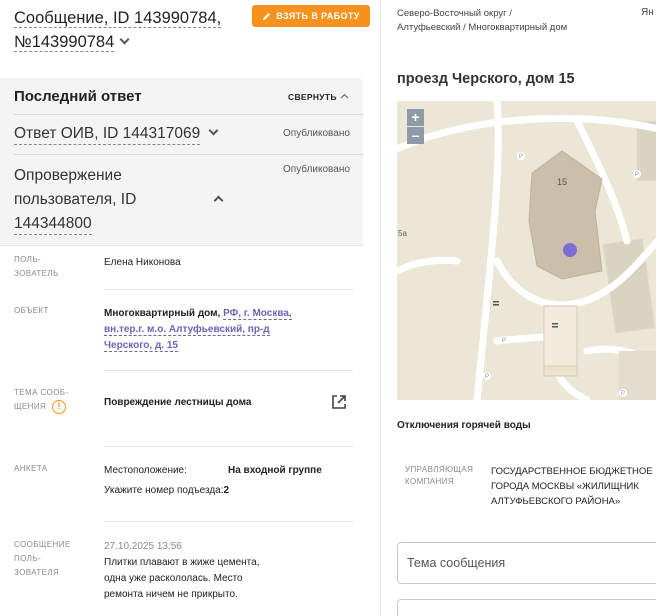  What do you see at coordinates (572, 471) in the screenshot?
I see `management-company-line1: ГОСУДАРСТВЕННОЕ БЮДЖЕТНОЕ` at bounding box center [572, 471].